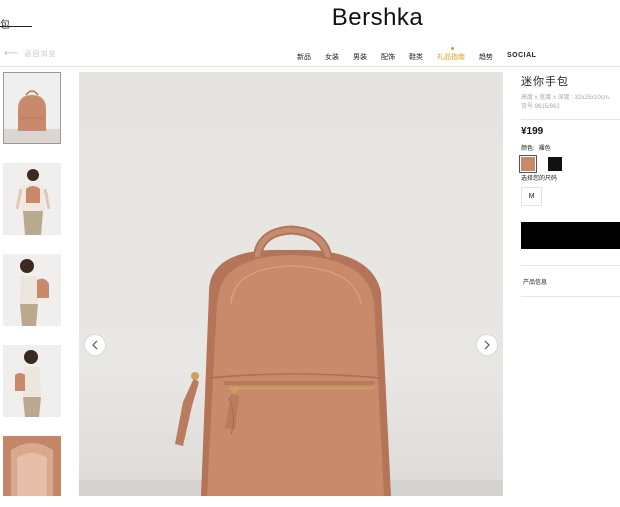  What do you see at coordinates (310, 66) in the screenshot?
I see `header-divider` at bounding box center [310, 66].